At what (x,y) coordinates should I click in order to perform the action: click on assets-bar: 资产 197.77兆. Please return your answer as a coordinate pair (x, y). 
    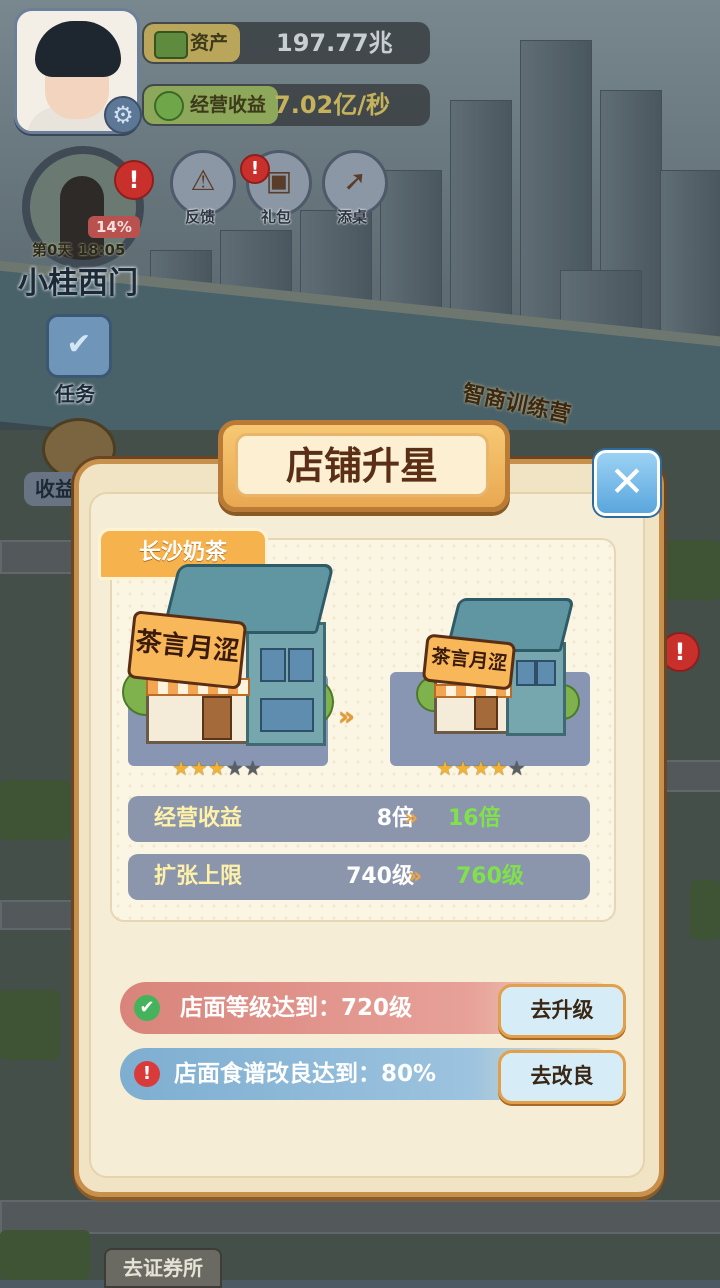
    Looking at the image, I should click on (286, 43).